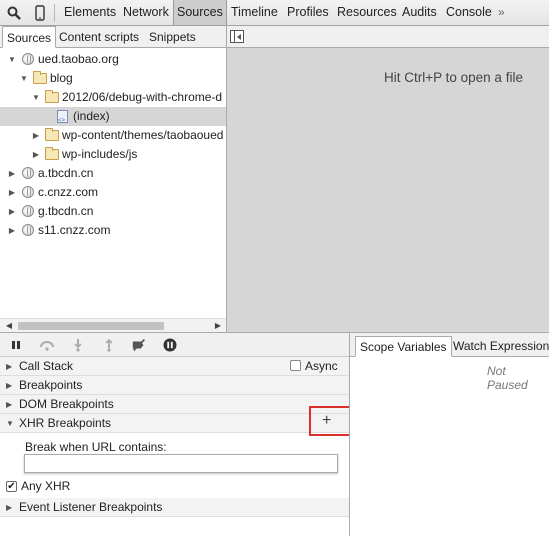 The height and width of the screenshot is (536, 549). What do you see at coordinates (100, 154) in the screenshot?
I see `tree-item-label: wp-includes/js` at bounding box center [100, 154].